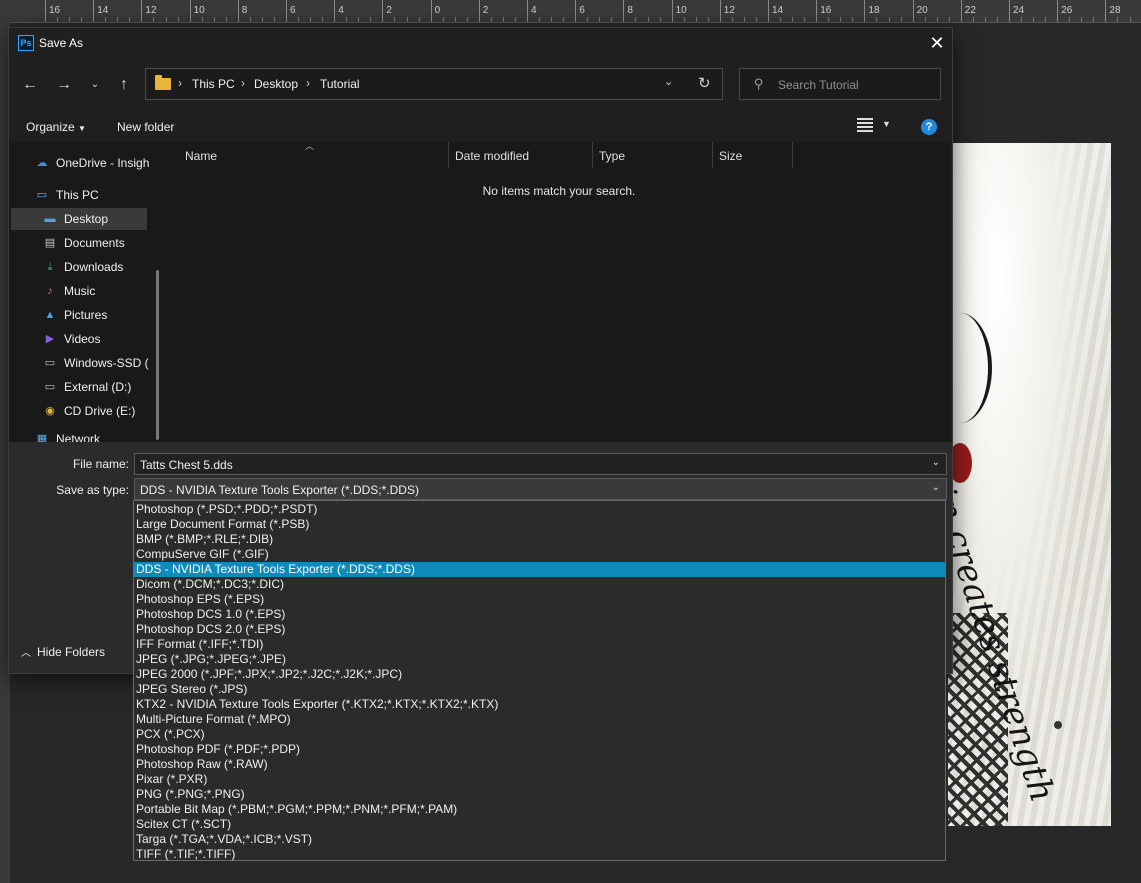  I want to click on address-bar: › This PC › Desktop › Tutorial ⌄ ↻, so click(434, 84).